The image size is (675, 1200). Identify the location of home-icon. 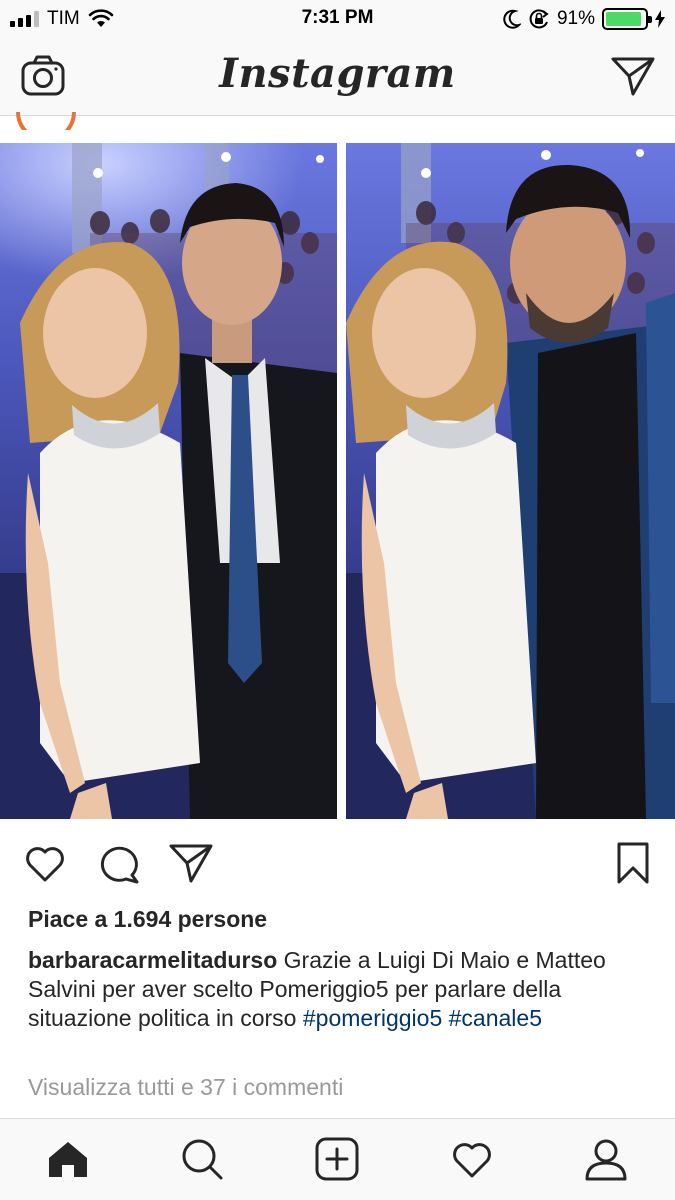
(68, 1159).